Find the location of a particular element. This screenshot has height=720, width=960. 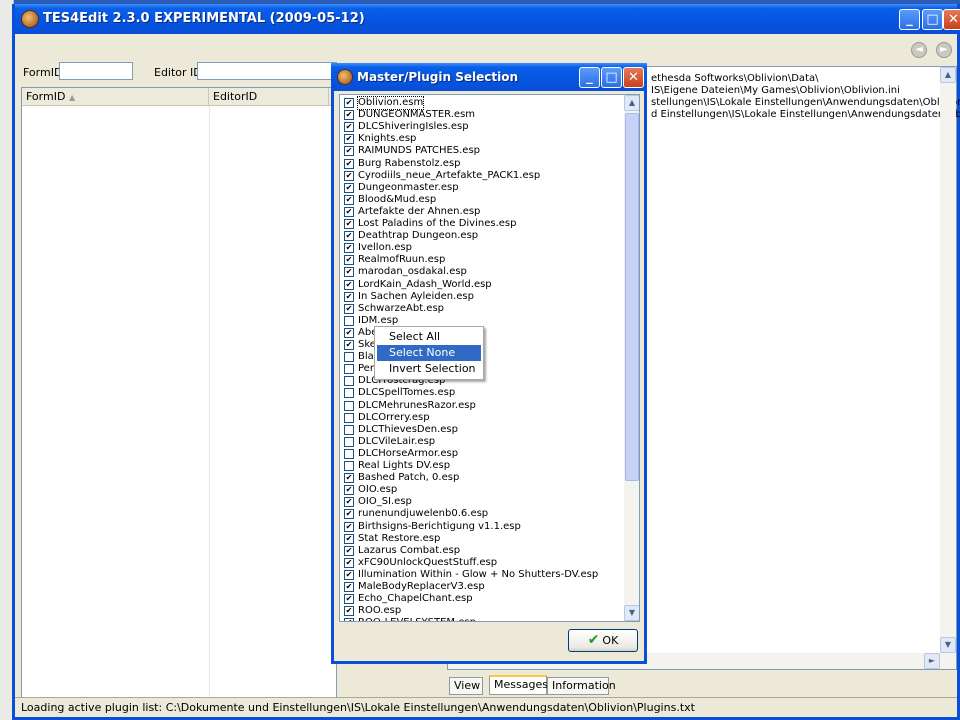

minimize-button: _ is located at coordinates (909, 19).